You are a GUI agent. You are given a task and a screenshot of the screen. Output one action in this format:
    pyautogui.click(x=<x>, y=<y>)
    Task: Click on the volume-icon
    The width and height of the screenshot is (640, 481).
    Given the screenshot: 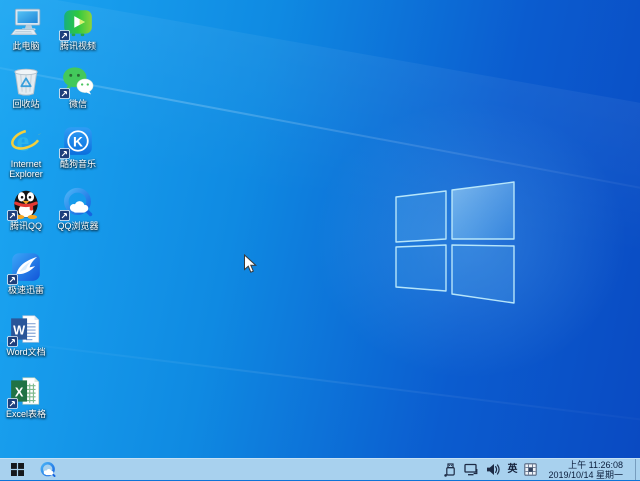 What is the action you would take?
    pyautogui.click(x=493, y=469)
    